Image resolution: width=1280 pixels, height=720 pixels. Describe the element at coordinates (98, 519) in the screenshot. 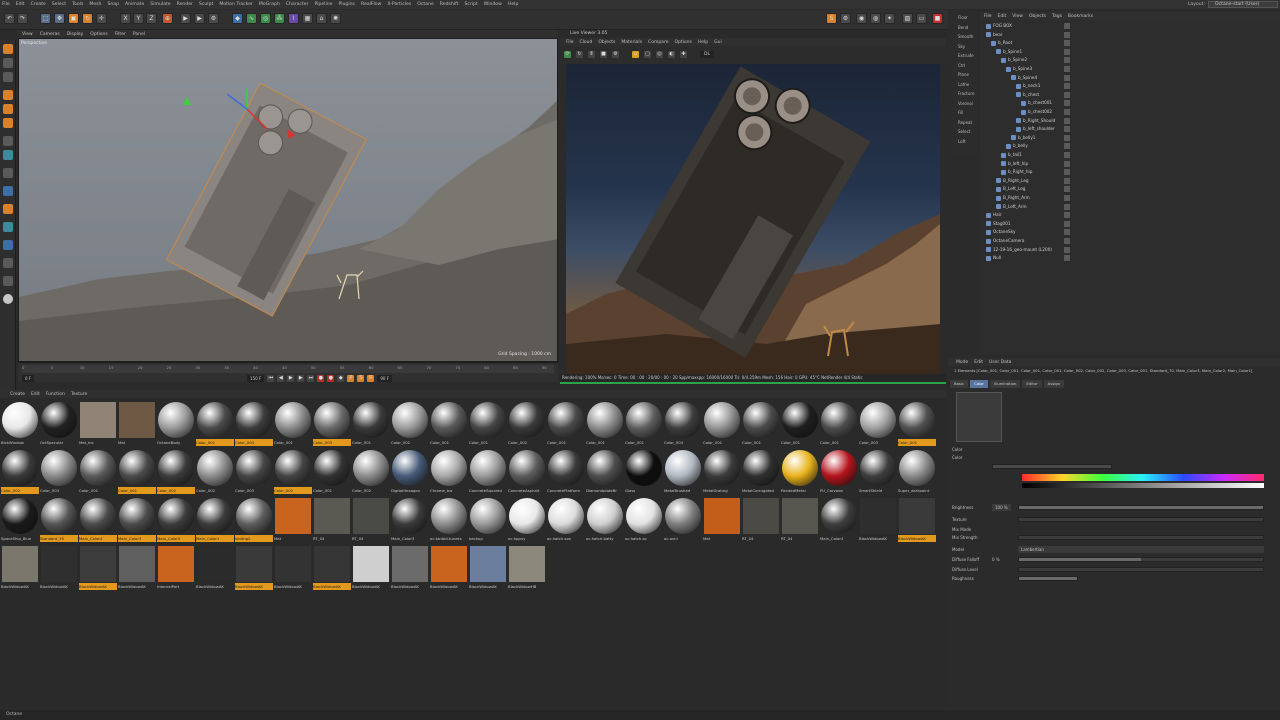

I see `material-swatch: Main_Color4` at that location.